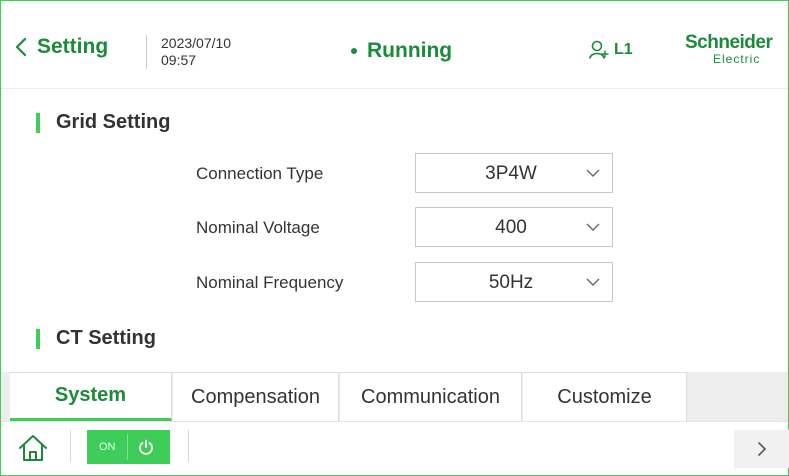 The height and width of the screenshot is (476, 789). I want to click on status-dot-icon, so click(354, 51).